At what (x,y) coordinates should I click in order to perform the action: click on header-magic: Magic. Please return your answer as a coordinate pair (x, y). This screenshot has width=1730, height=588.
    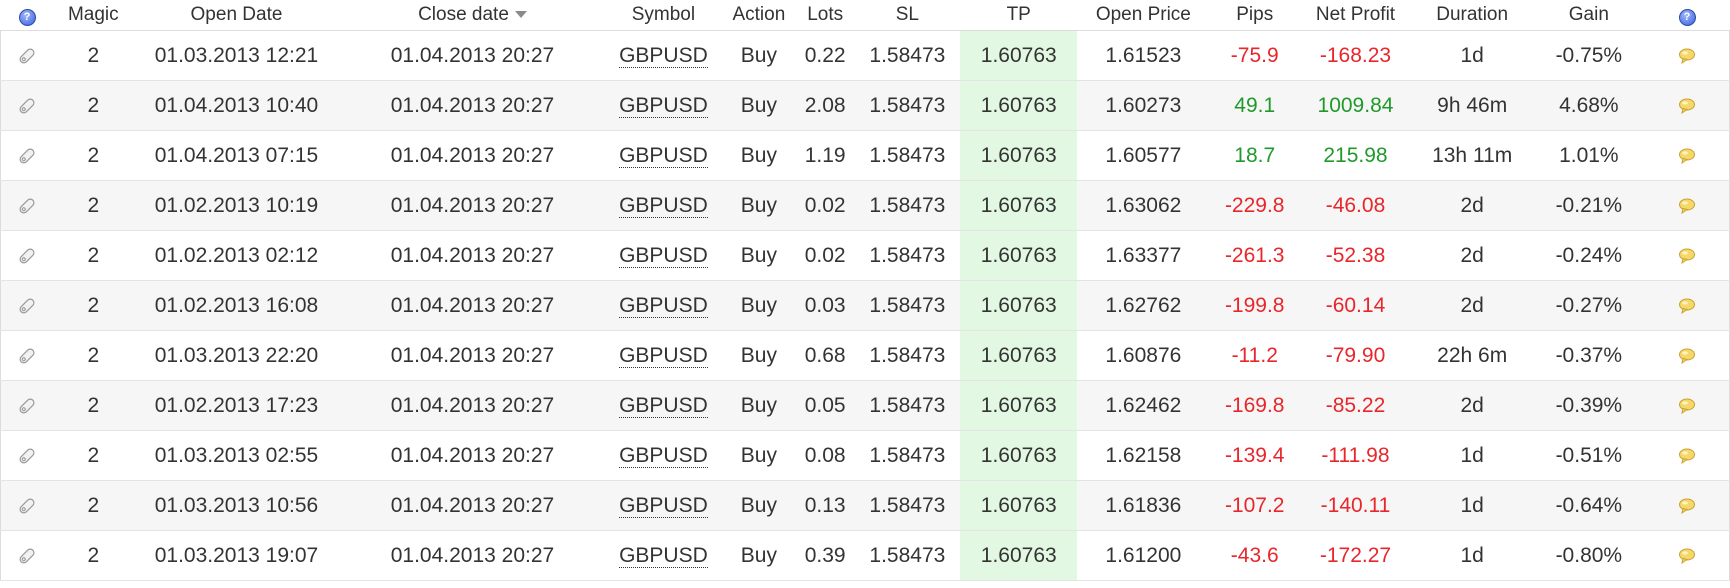
    Looking at the image, I should click on (93, 15).